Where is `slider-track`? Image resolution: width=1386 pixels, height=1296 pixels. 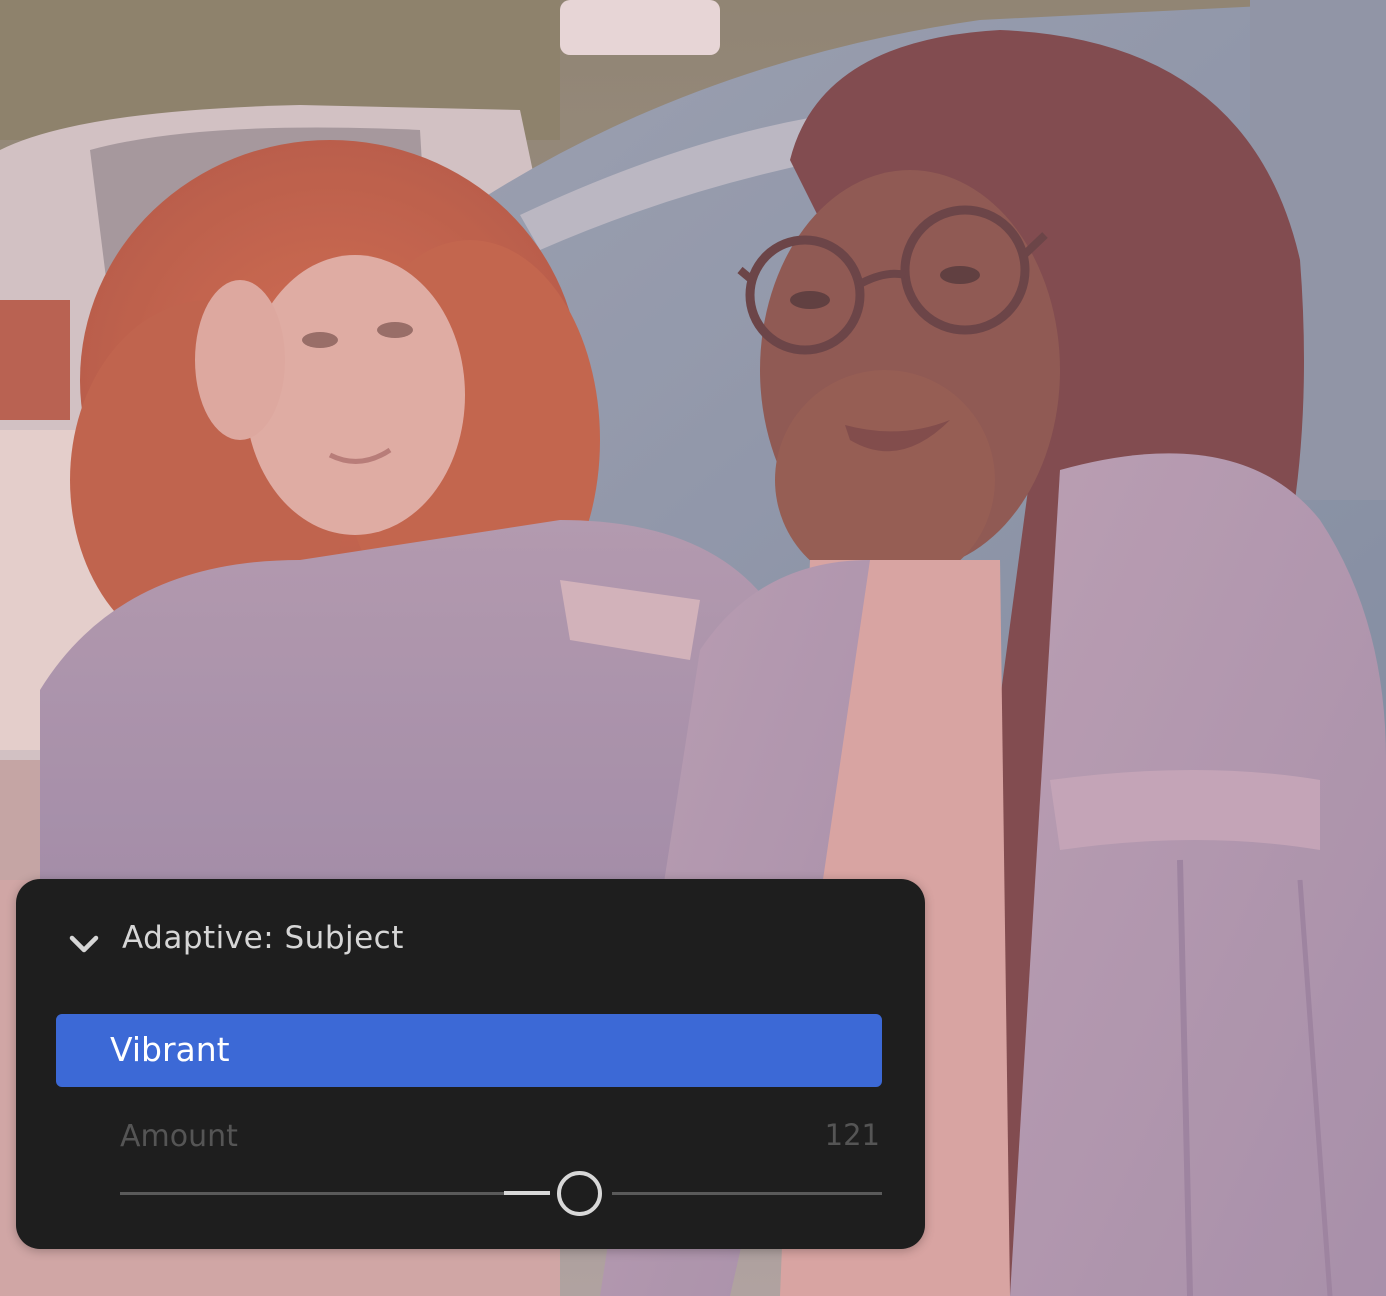 slider-track is located at coordinates (501, 1193).